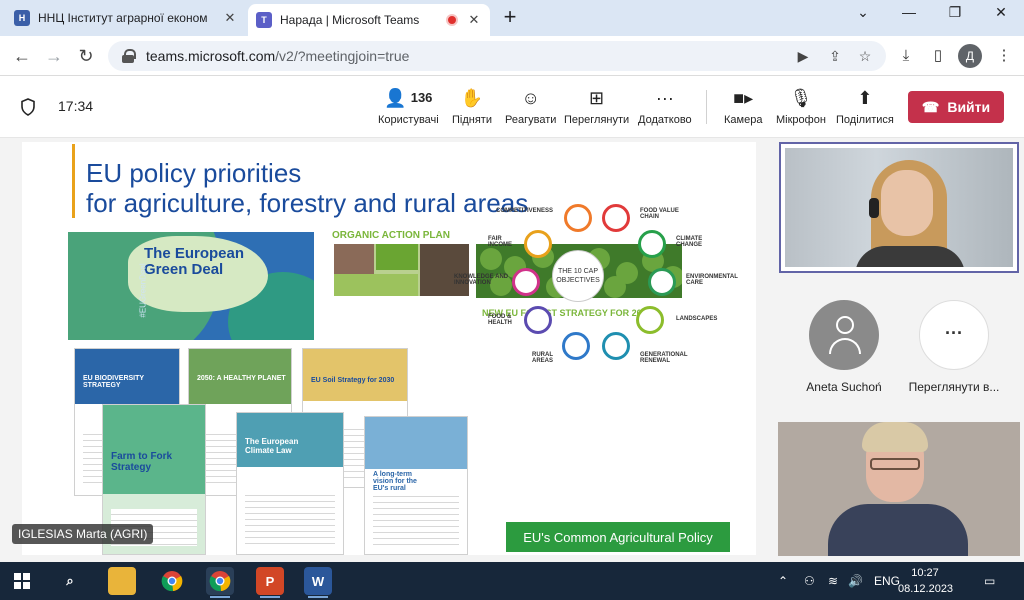  I want to click on cap-generational-icon, so click(616, 346).